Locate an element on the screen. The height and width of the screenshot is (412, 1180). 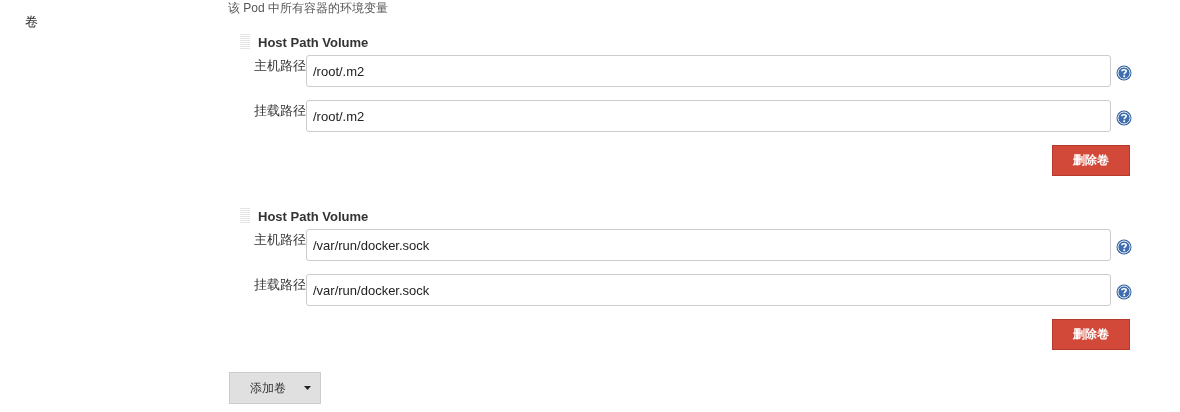
add-button: 添加卷 is located at coordinates (275, 388).